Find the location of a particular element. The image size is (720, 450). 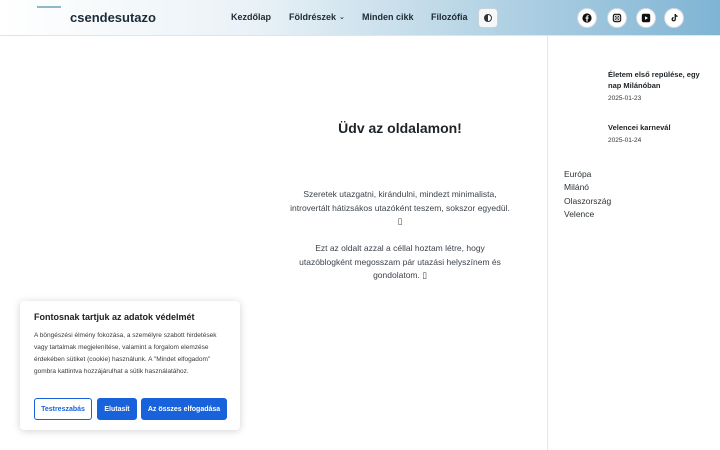

reject-button: Elutasít is located at coordinates (117, 409).